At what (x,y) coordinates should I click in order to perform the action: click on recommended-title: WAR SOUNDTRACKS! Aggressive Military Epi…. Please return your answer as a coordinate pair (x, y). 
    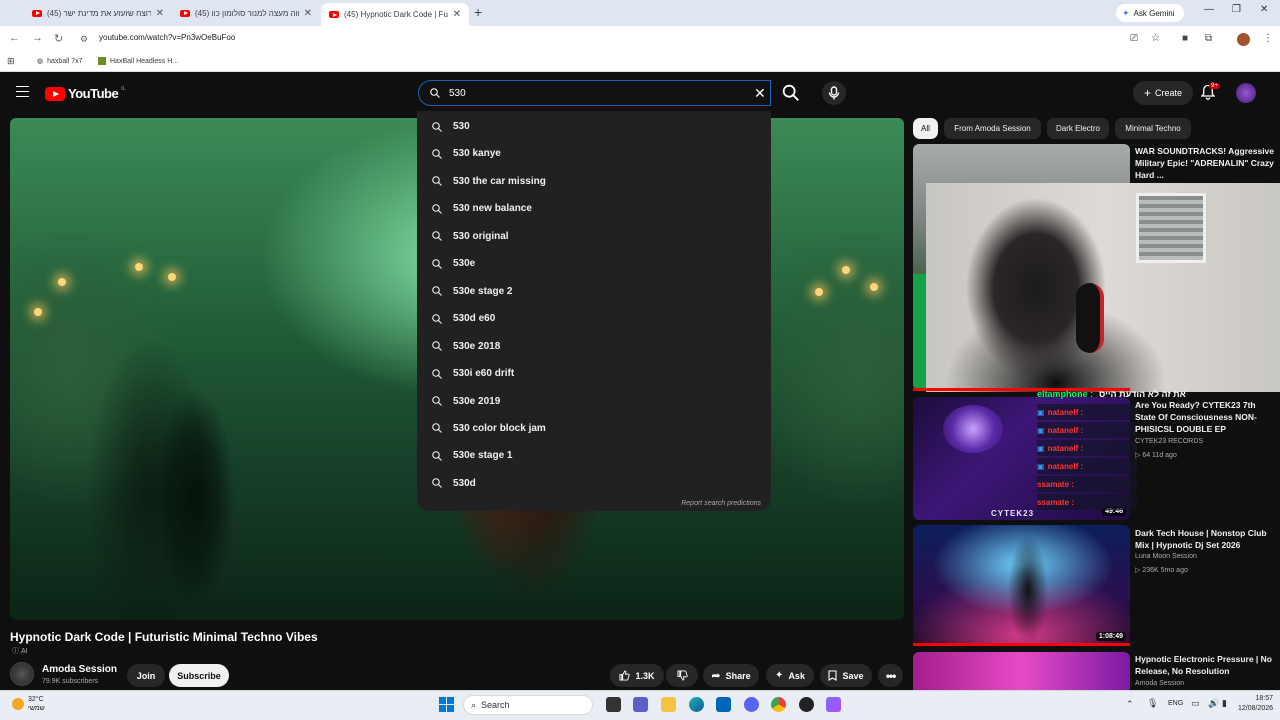
    Looking at the image, I should click on (1205, 163).